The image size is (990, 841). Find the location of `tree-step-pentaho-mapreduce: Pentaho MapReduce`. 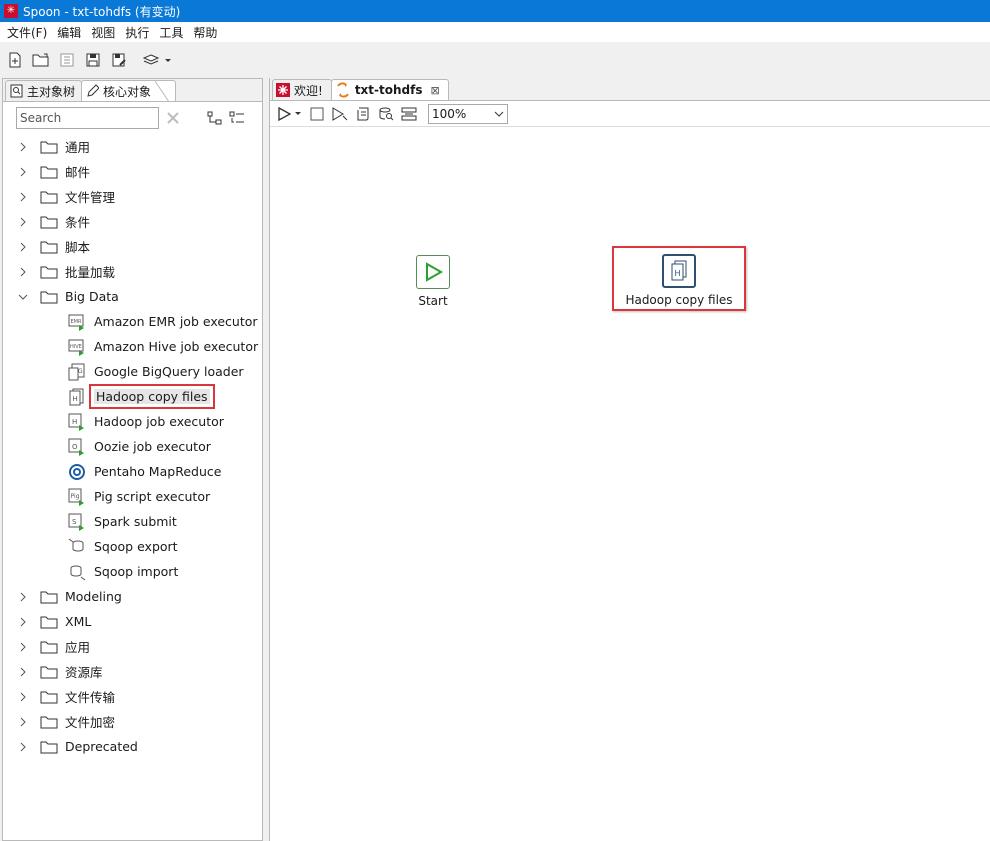

tree-step-pentaho-mapreduce: Pentaho MapReduce is located at coordinates (132, 471).